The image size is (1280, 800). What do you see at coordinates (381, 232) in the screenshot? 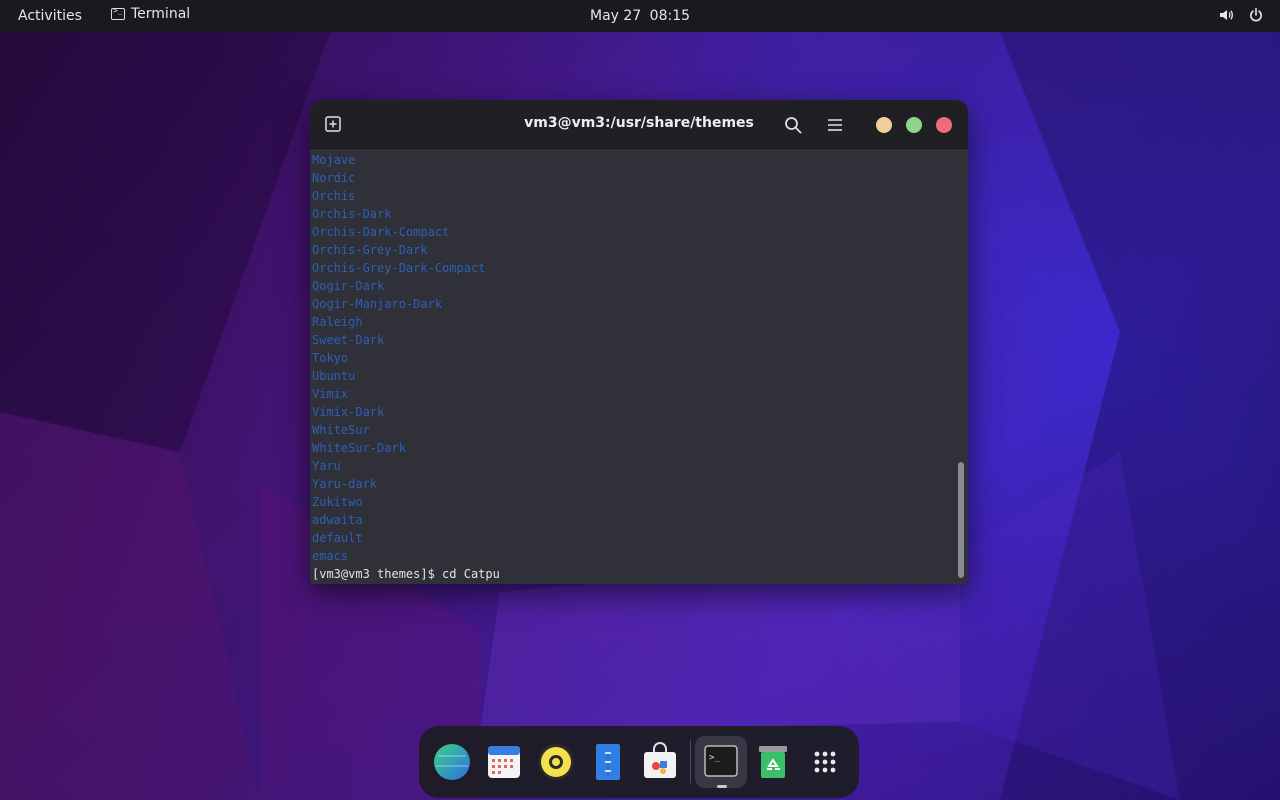
I see `listing-item: Orchis-Dark-Compact` at bounding box center [381, 232].